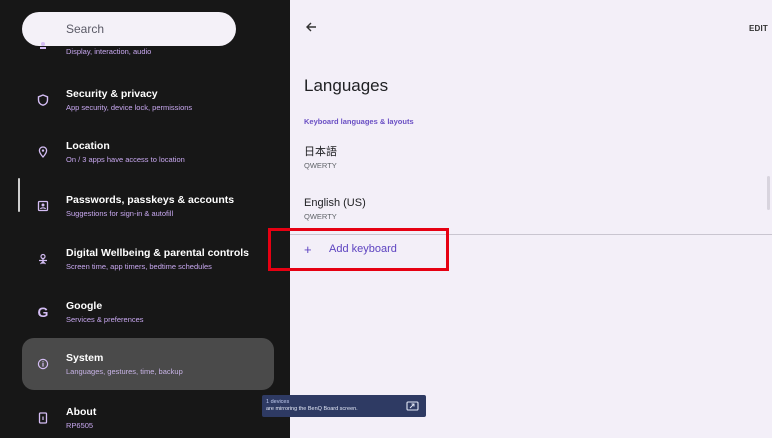  I want to click on back-arrow-icon, so click(313, 29).